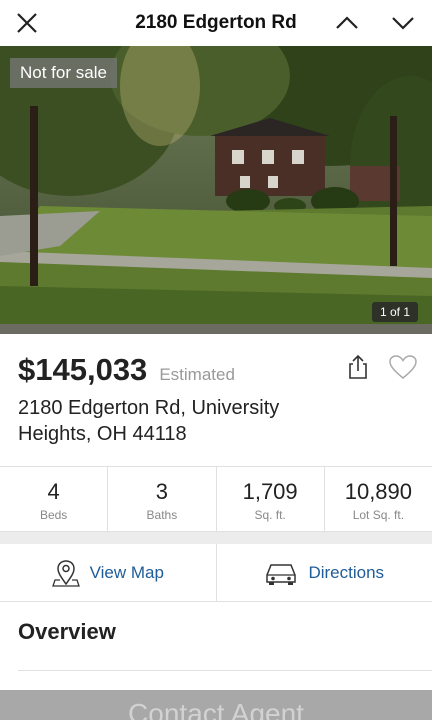  Describe the element at coordinates (225, 670) in the screenshot. I see `divider` at that location.